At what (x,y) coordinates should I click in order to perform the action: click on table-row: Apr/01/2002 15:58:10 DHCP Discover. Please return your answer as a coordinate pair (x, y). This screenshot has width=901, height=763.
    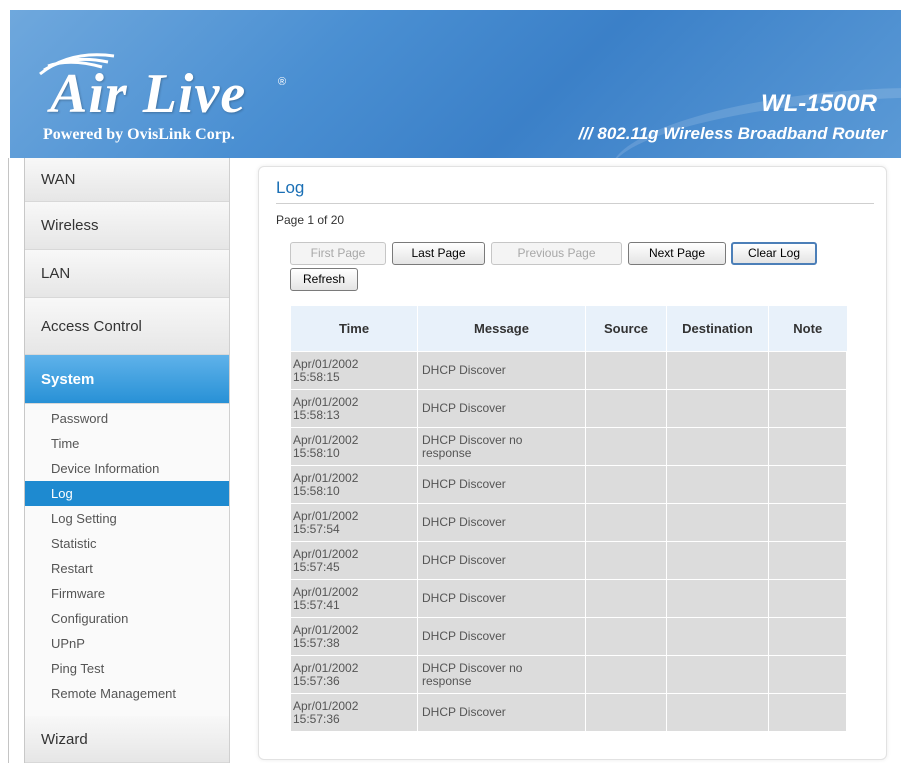
    Looking at the image, I should click on (568, 484).